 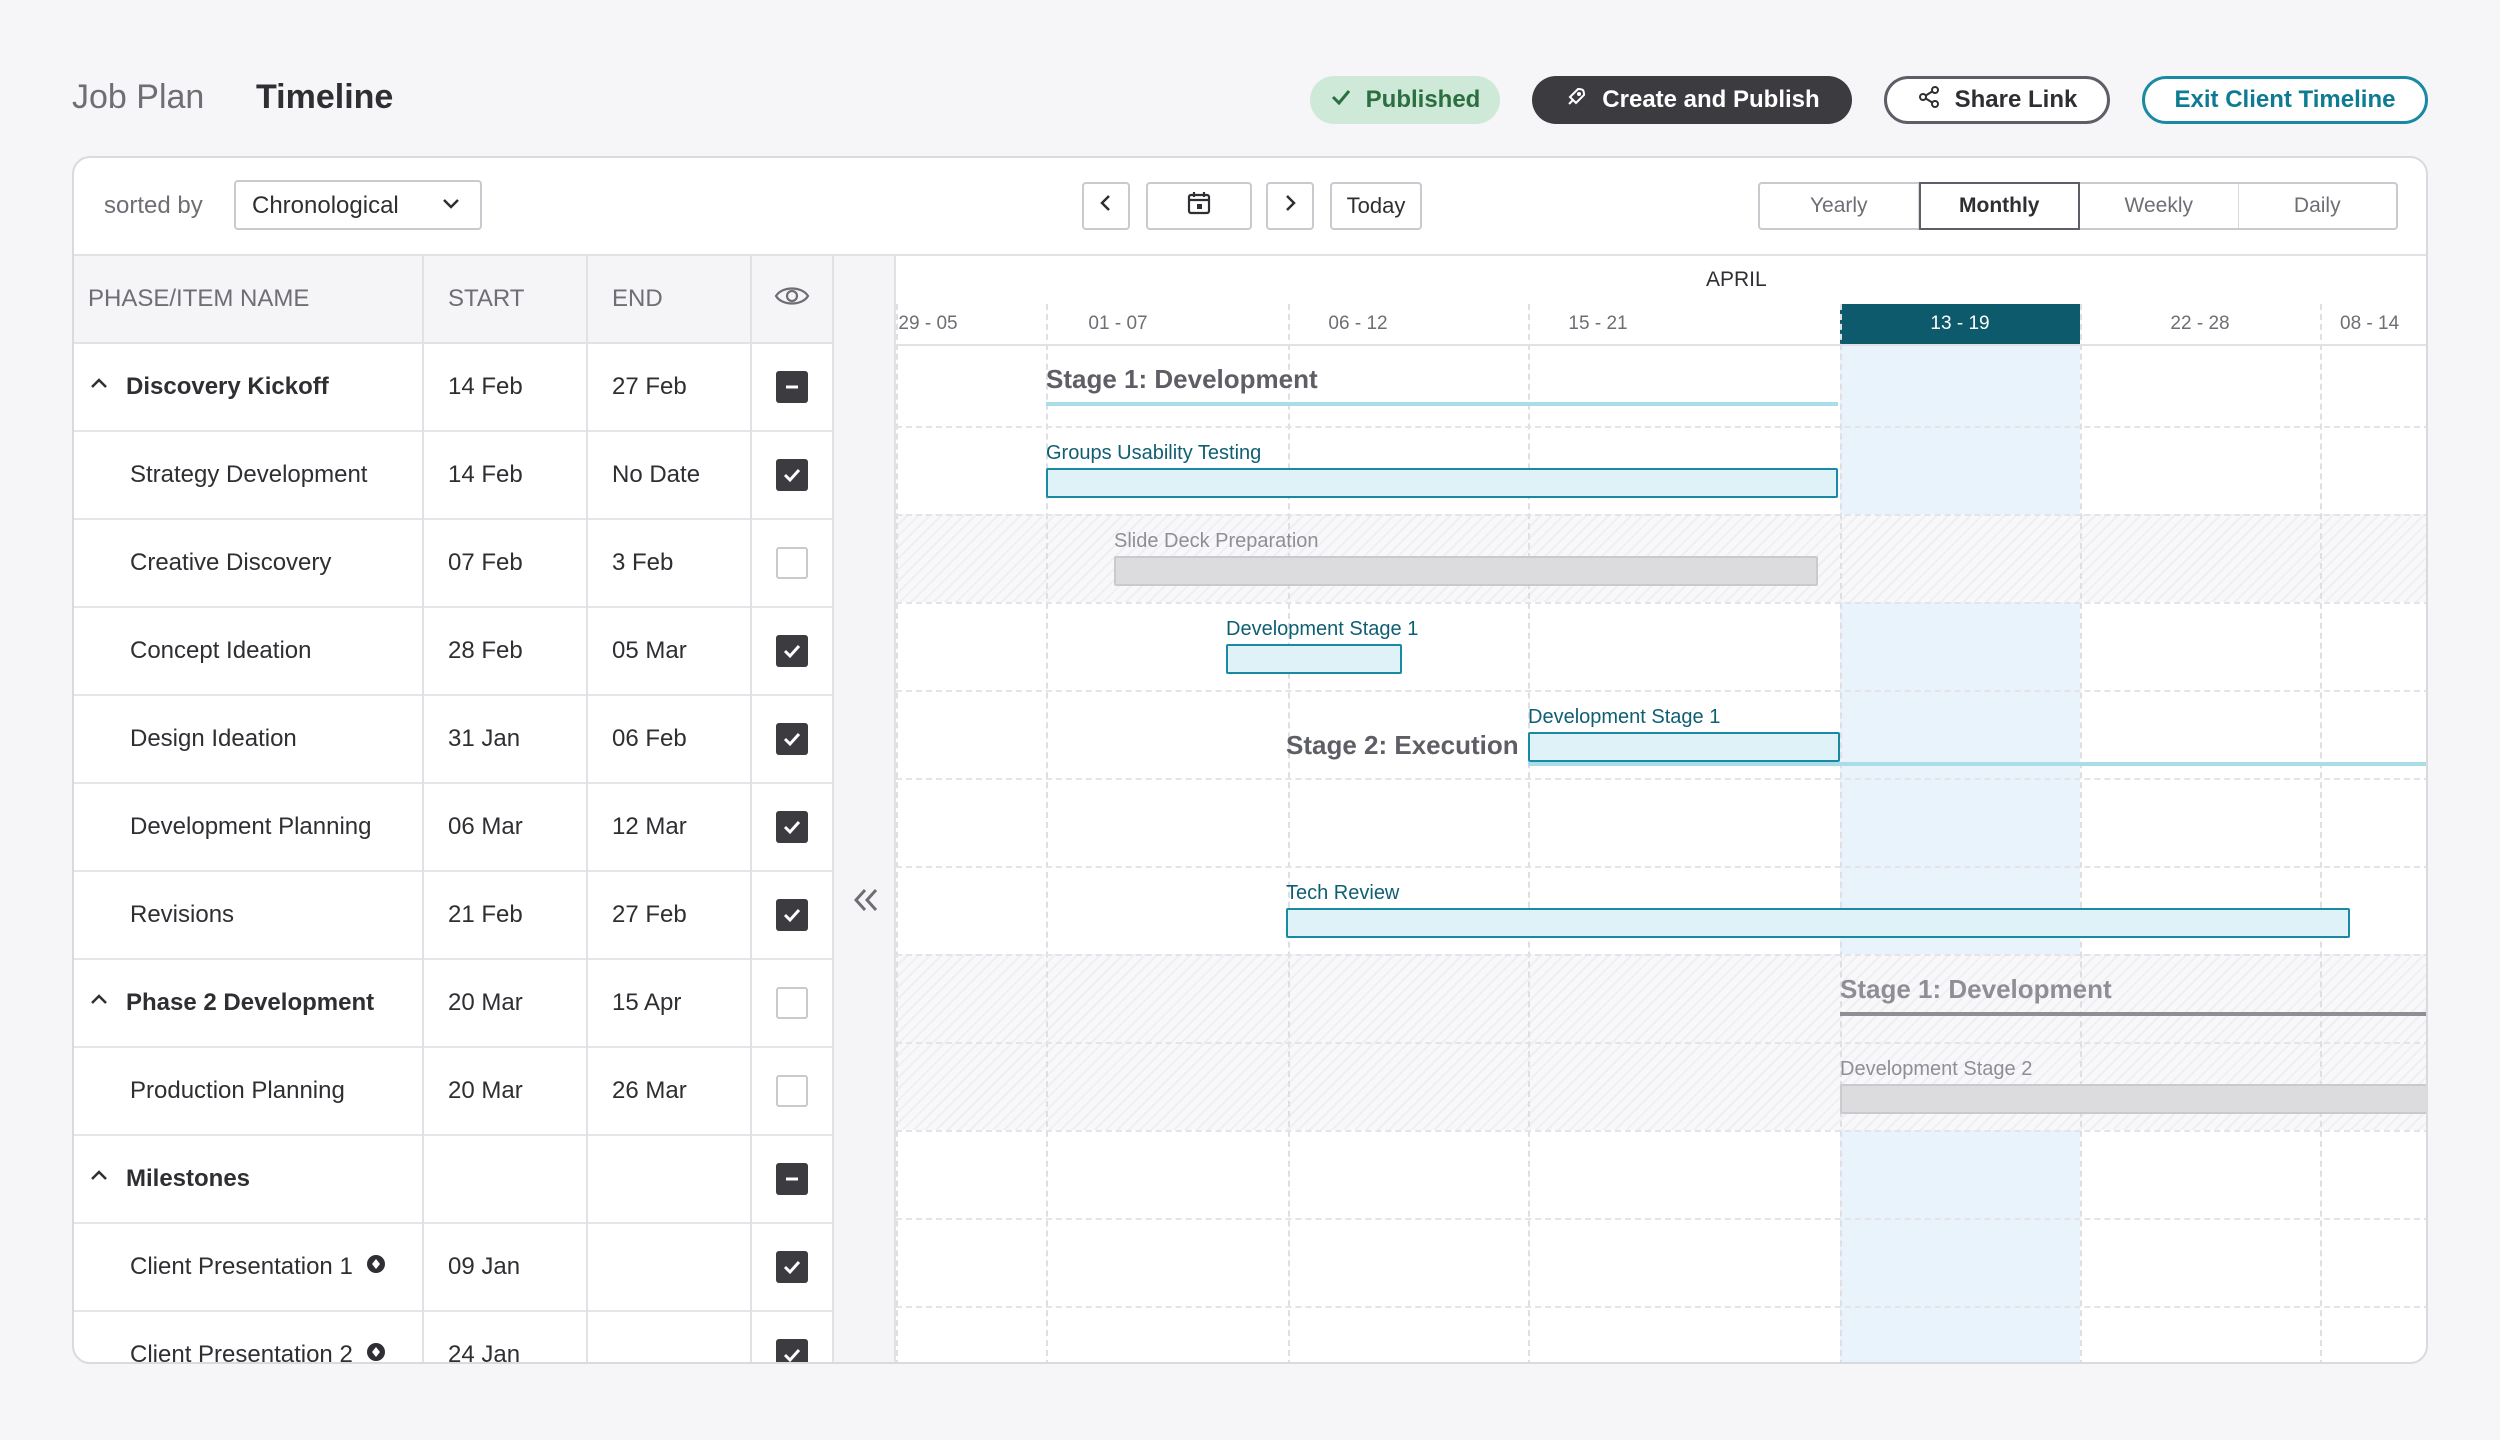 I want to click on row-end-date: 12 Mar, so click(x=670, y=828).